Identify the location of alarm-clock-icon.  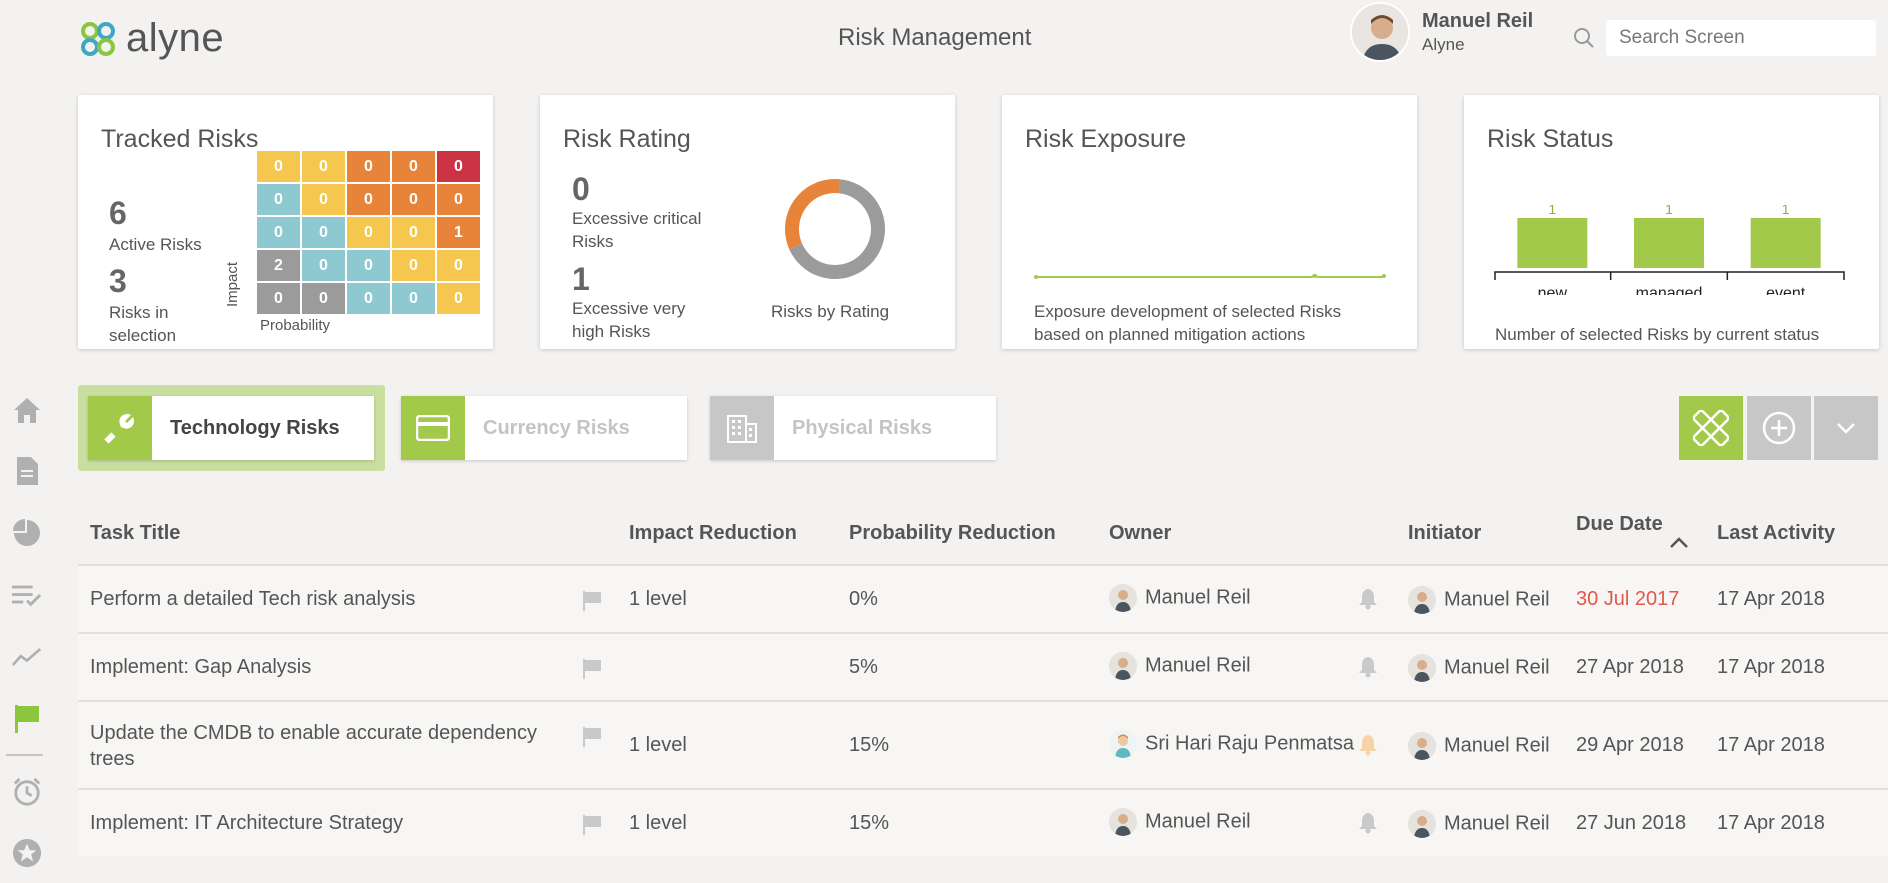
(27, 792).